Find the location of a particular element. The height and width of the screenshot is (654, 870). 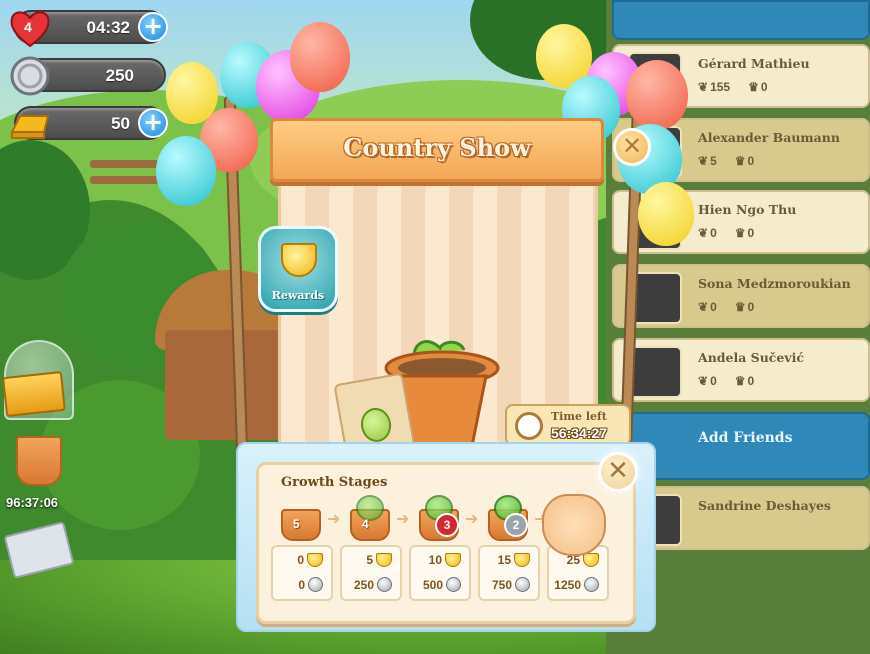

growth-stage: 5 is located at coordinates (301, 519).